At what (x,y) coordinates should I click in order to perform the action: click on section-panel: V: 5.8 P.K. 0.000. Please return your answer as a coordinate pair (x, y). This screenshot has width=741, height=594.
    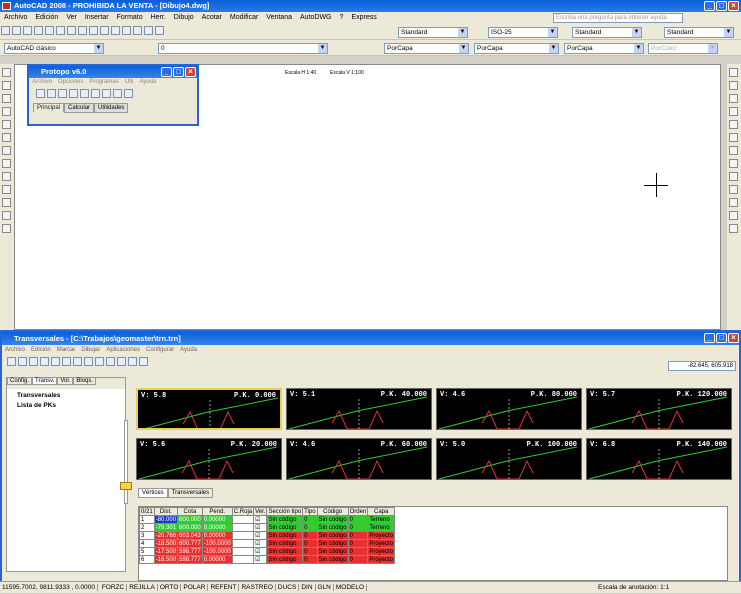
    Looking at the image, I should click on (209, 409).